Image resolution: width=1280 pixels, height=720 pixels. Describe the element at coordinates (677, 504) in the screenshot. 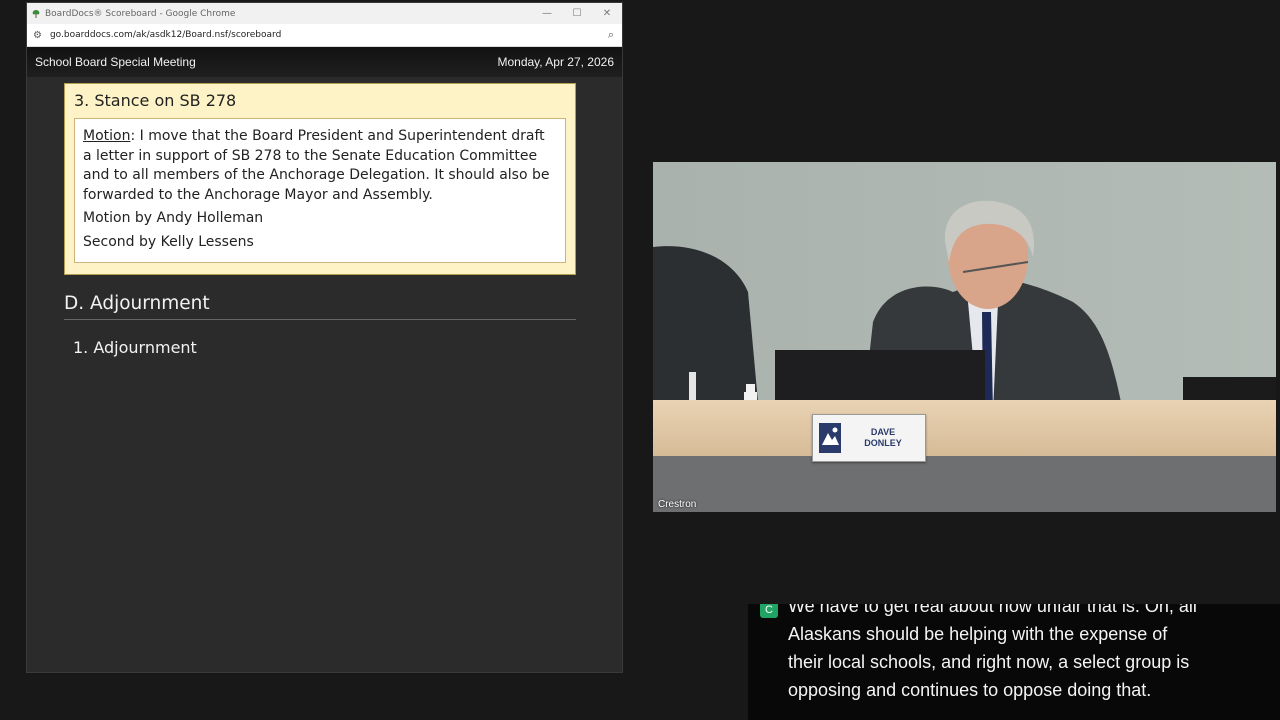

I see `video-source-label: Crestron` at that location.